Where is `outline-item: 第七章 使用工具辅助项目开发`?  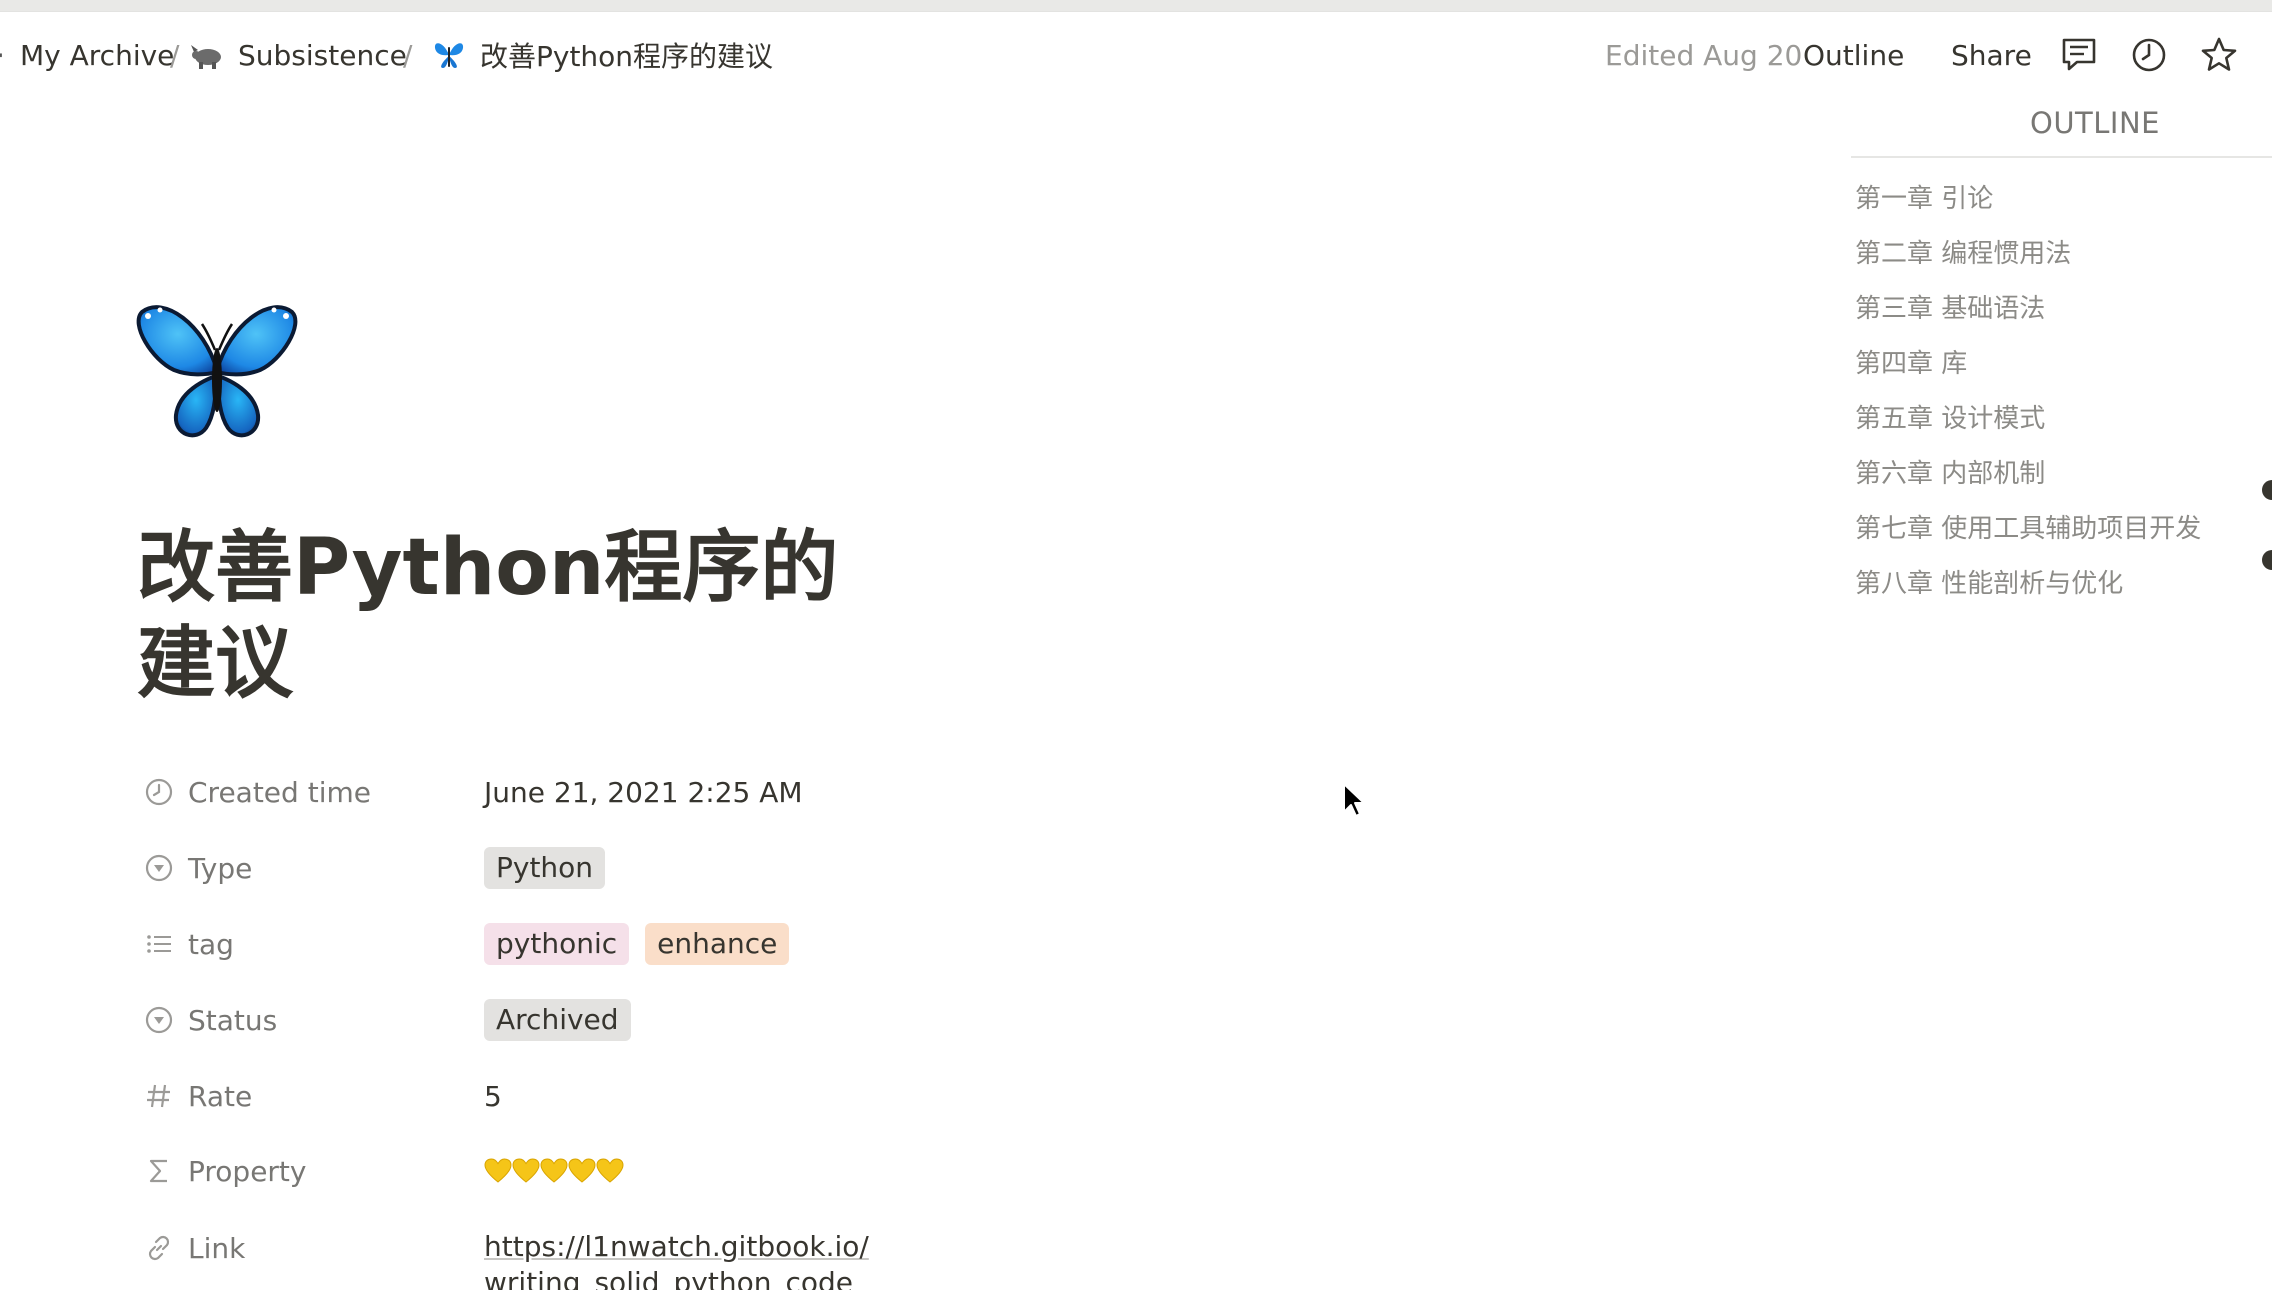 outline-item: 第七章 使用工具辅助项目开发 is located at coordinates (2028, 533).